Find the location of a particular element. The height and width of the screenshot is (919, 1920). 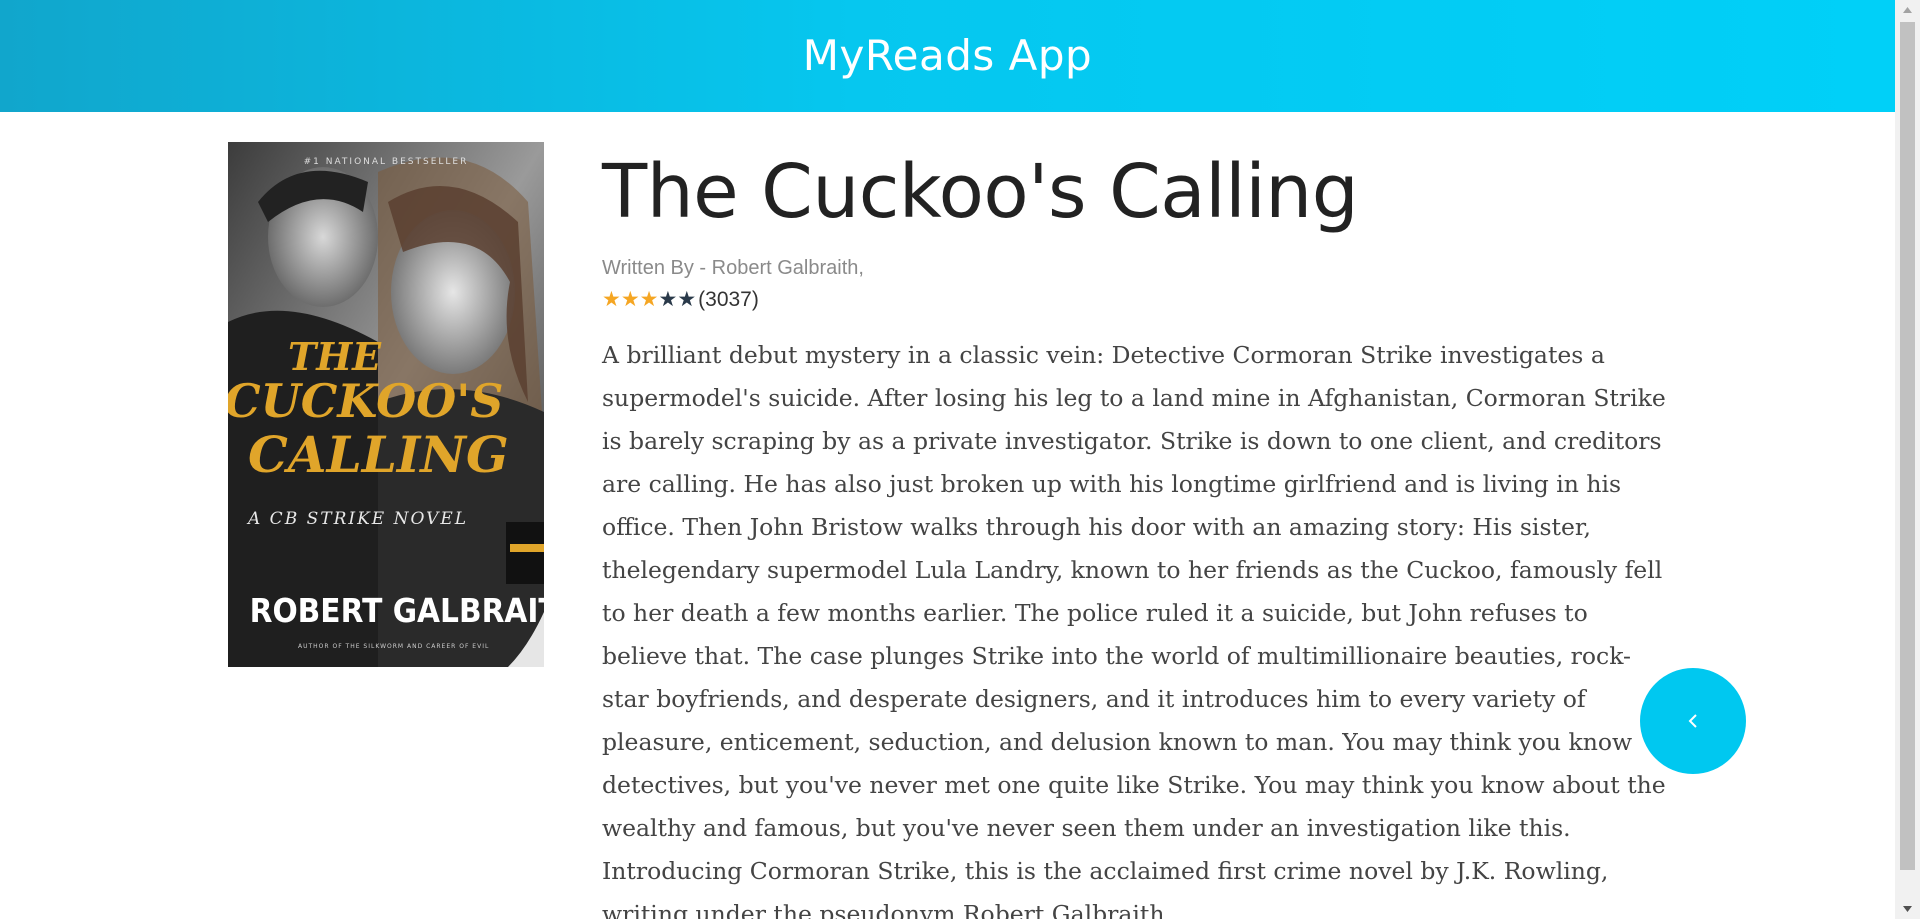

back-button is located at coordinates (1693, 721).